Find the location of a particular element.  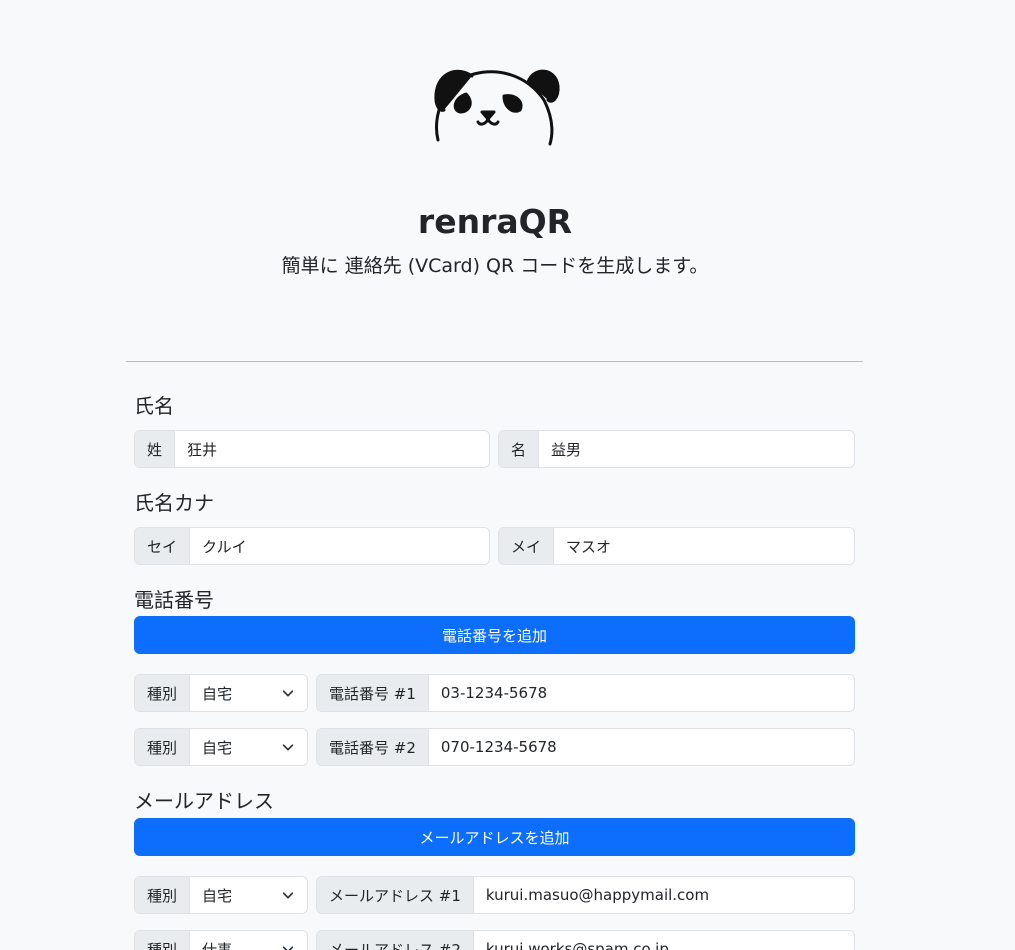

email-type-group: 種別 仕事 is located at coordinates (221, 940).